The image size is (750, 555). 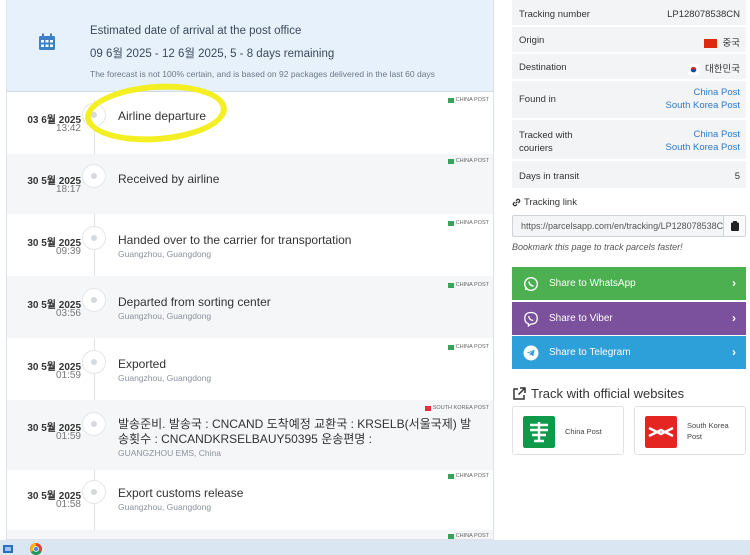 What do you see at coordinates (456, 408) in the screenshot?
I see `event-source: SOUTH KOREA POST` at bounding box center [456, 408].